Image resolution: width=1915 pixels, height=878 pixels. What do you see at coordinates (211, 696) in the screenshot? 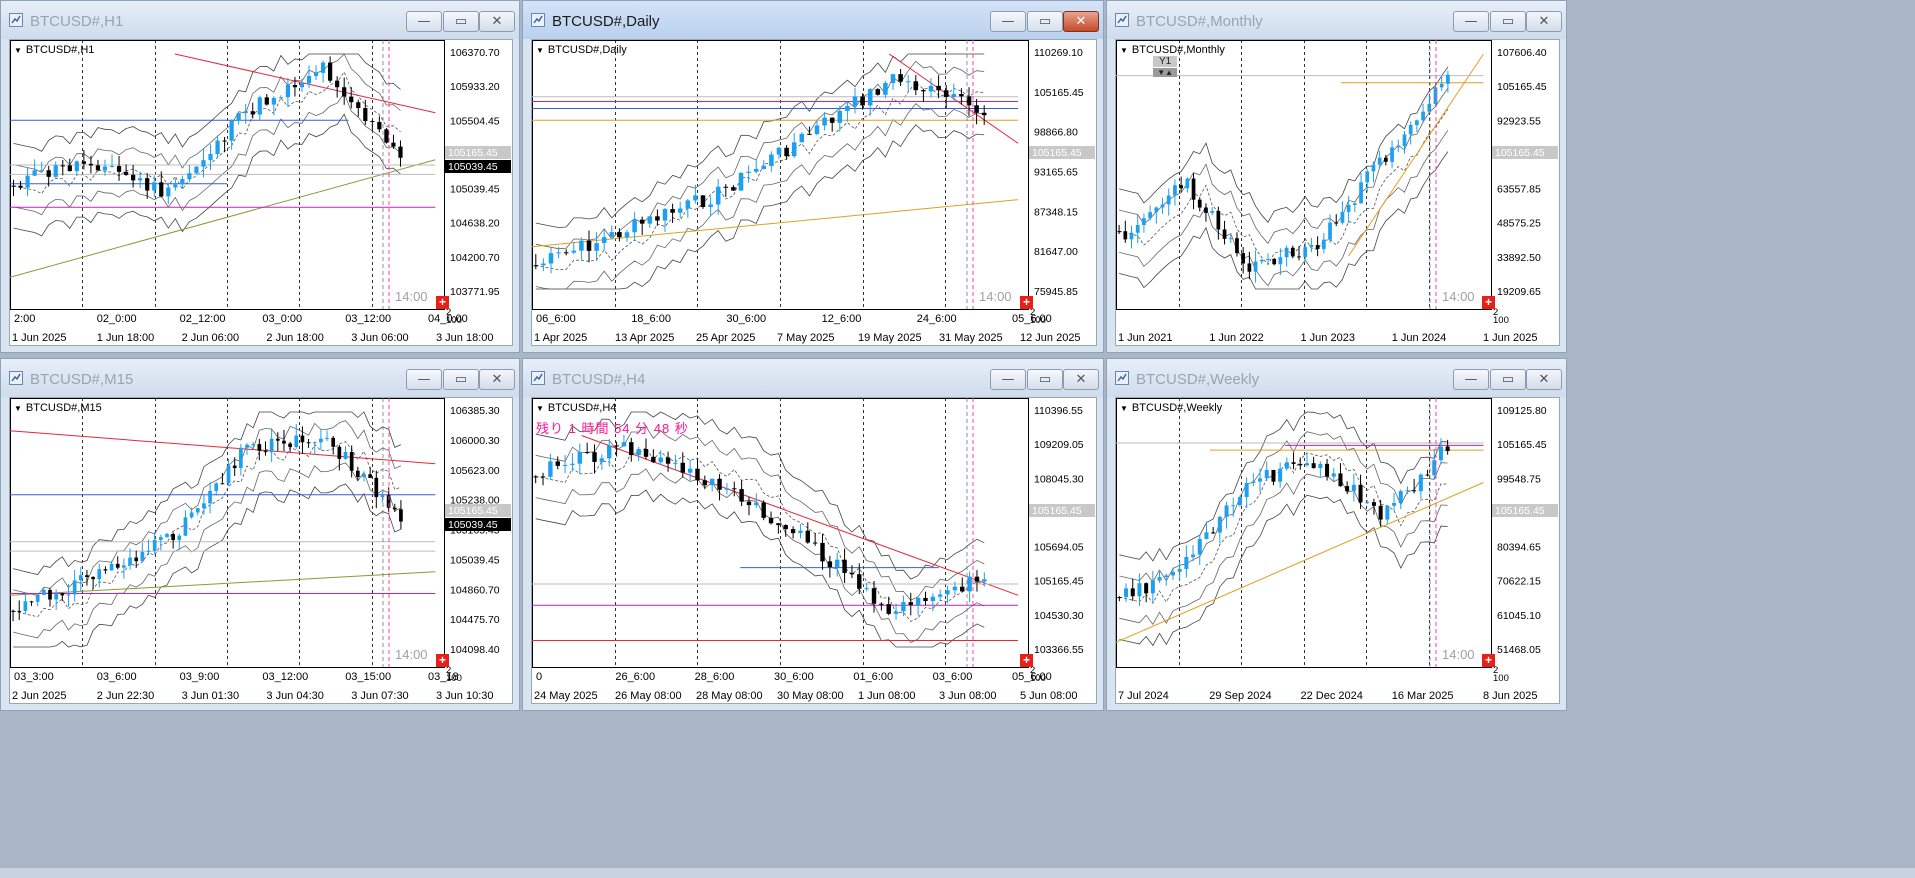
I see `date-axis-label: 3 Jun 01:30` at bounding box center [211, 696].